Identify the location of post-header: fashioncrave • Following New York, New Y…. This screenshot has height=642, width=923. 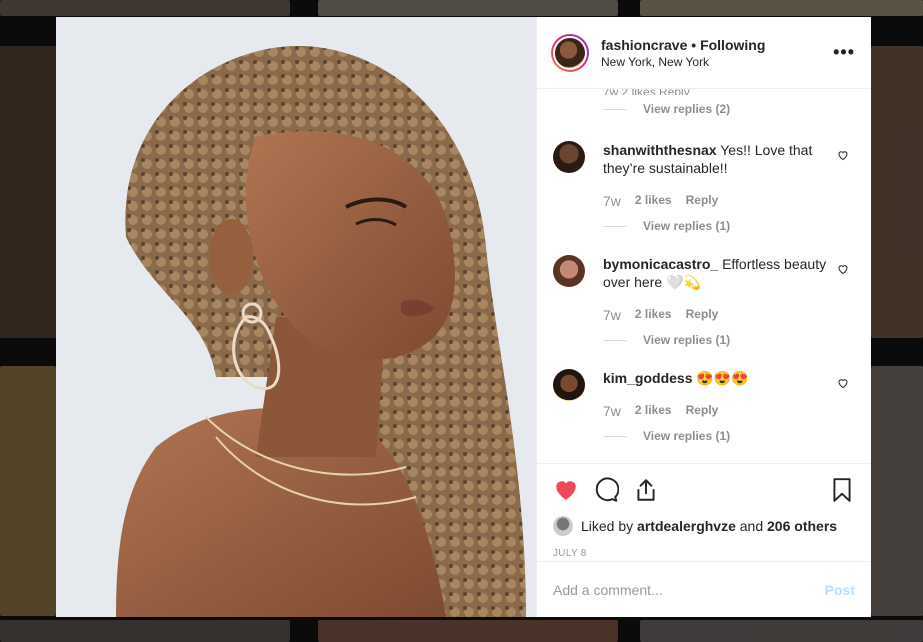
(704, 53).